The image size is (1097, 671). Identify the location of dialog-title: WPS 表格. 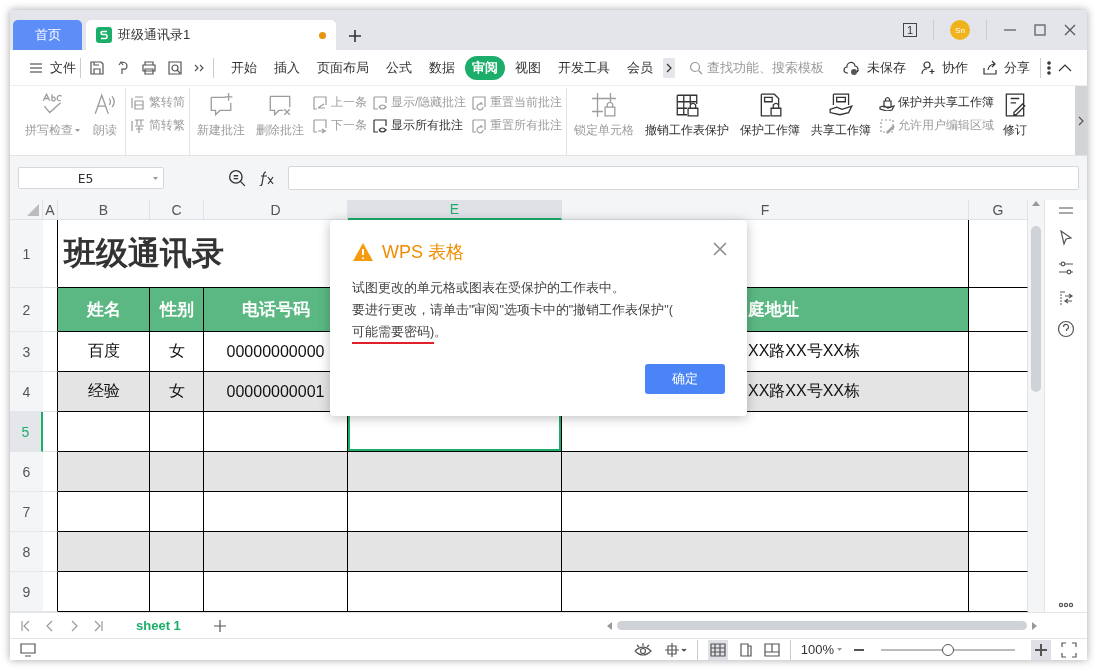
(423, 252).